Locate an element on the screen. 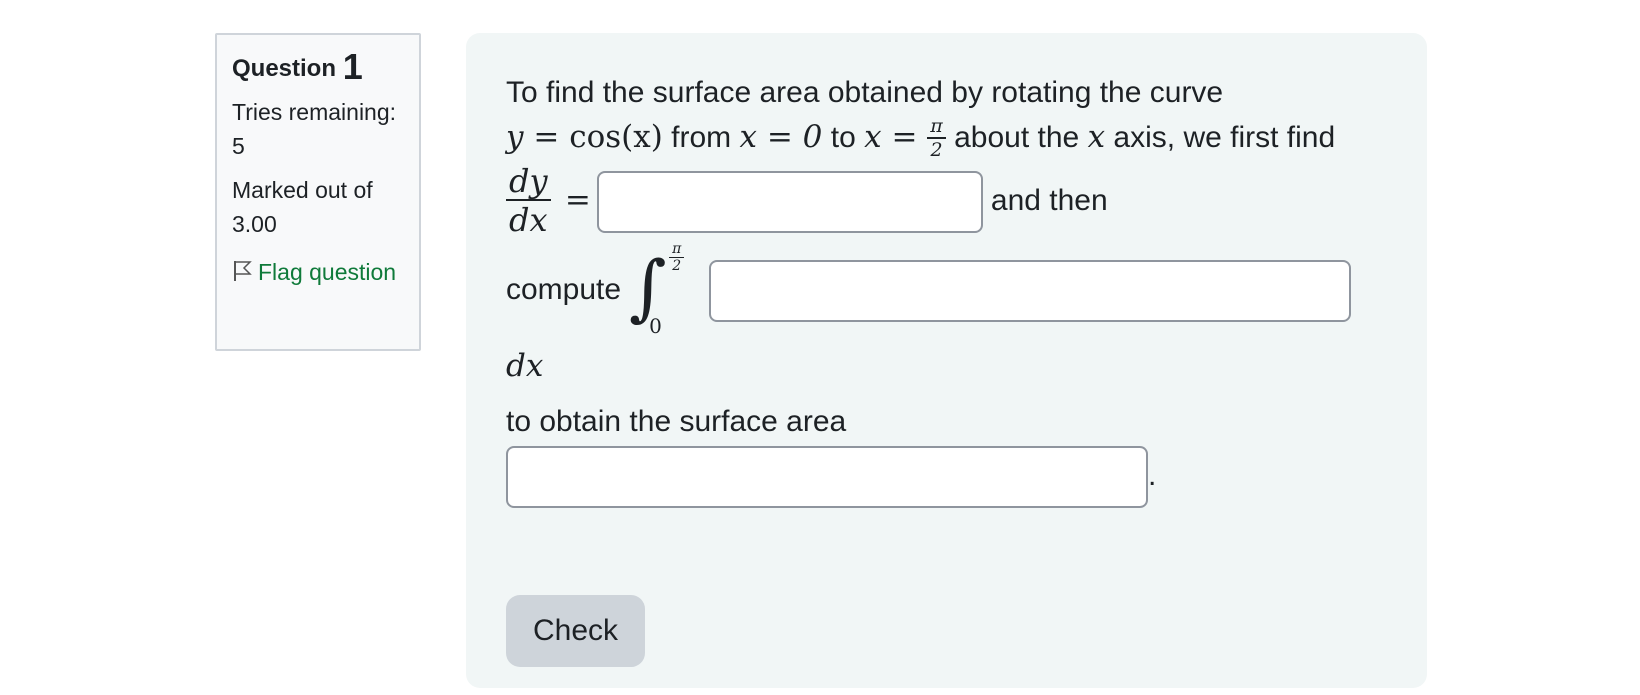  text-to: to is located at coordinates (843, 137).